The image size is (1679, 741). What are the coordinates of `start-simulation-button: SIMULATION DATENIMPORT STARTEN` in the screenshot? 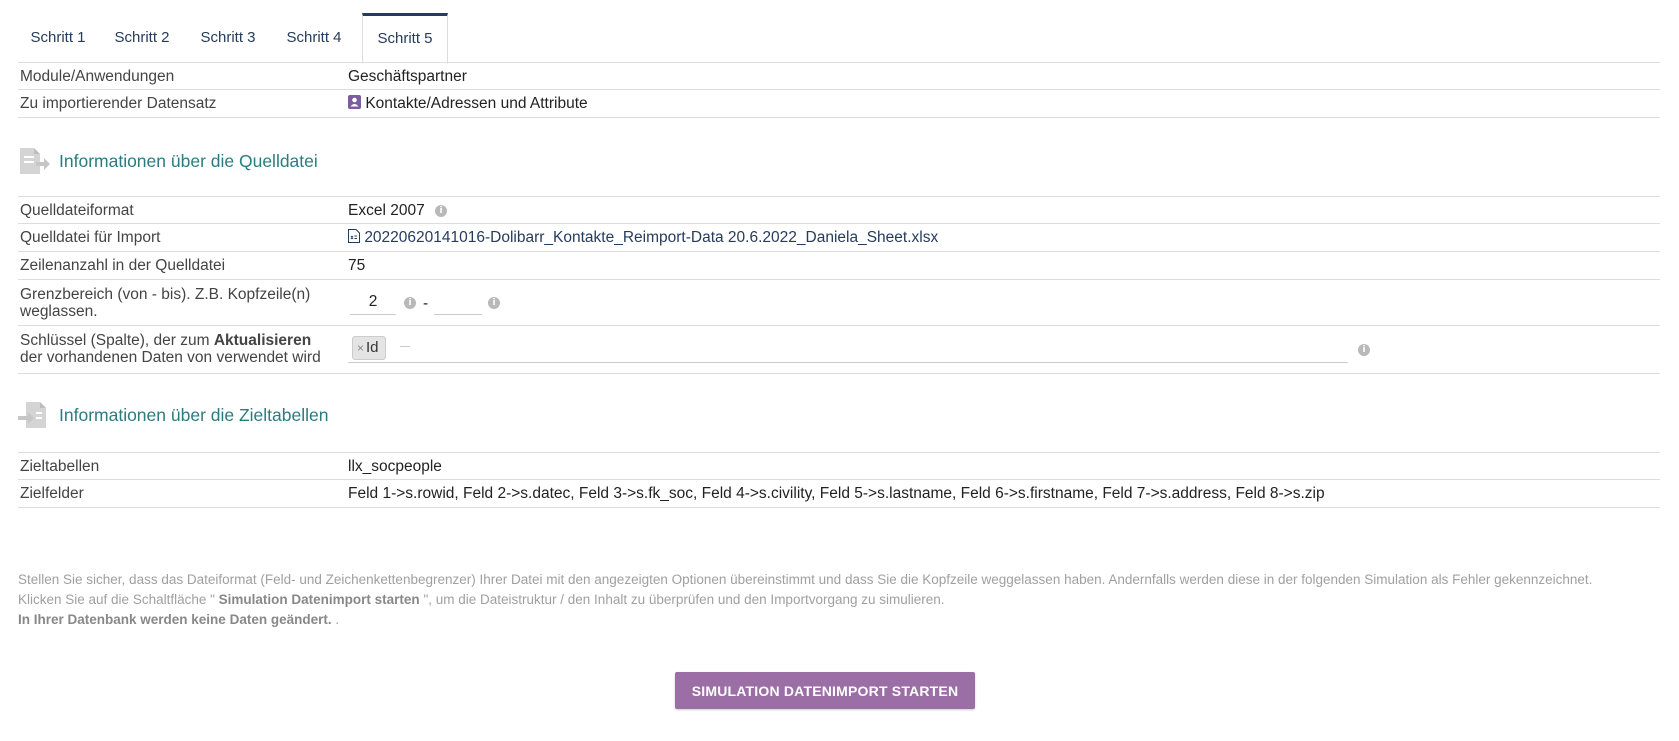 It's located at (825, 690).